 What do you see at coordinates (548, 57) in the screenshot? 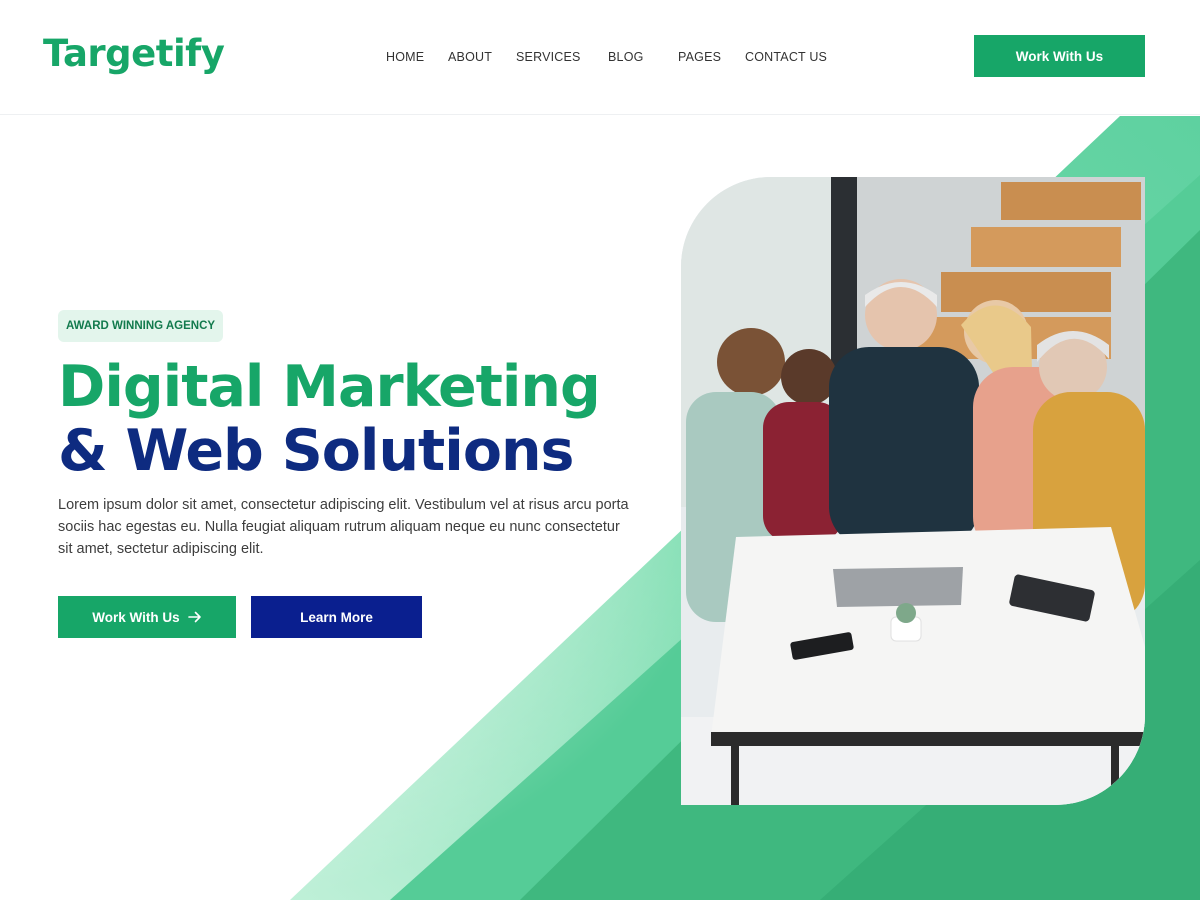
I see `nav-item-services: SERVICES` at bounding box center [548, 57].